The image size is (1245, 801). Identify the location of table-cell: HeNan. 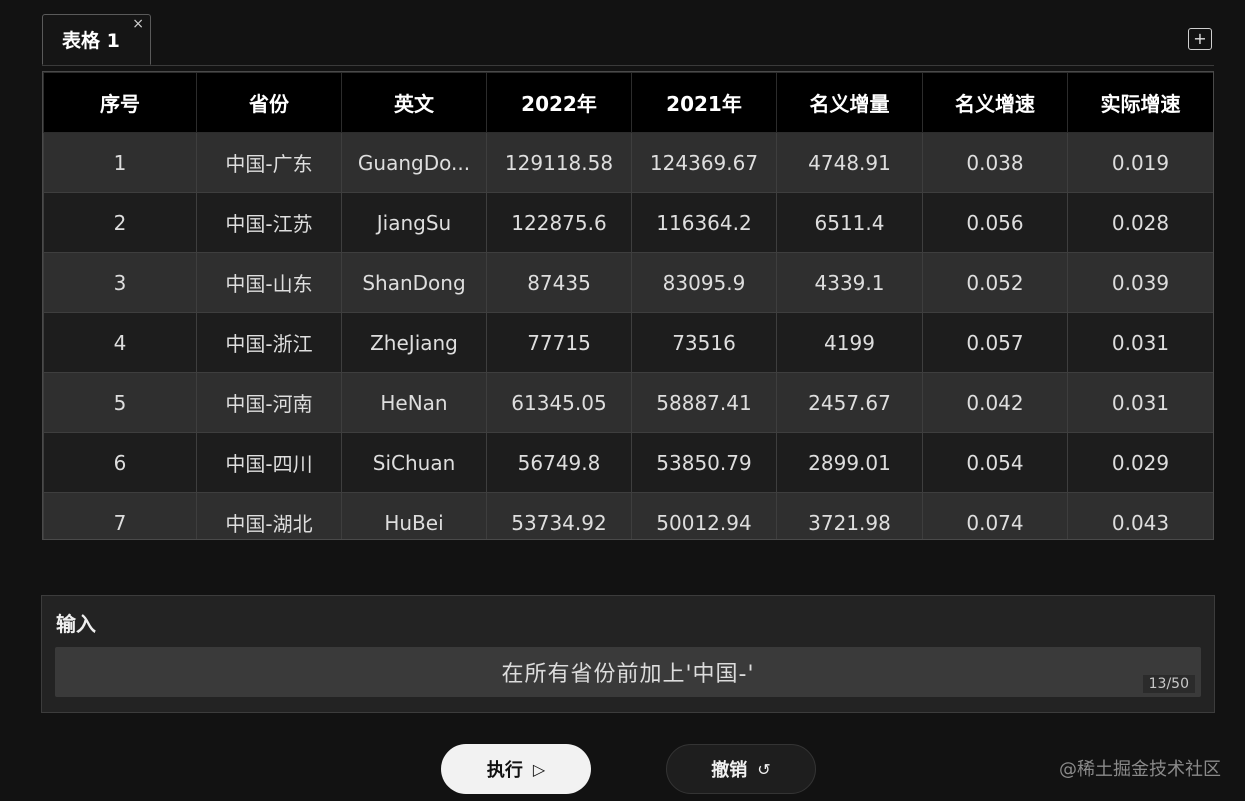
(414, 402).